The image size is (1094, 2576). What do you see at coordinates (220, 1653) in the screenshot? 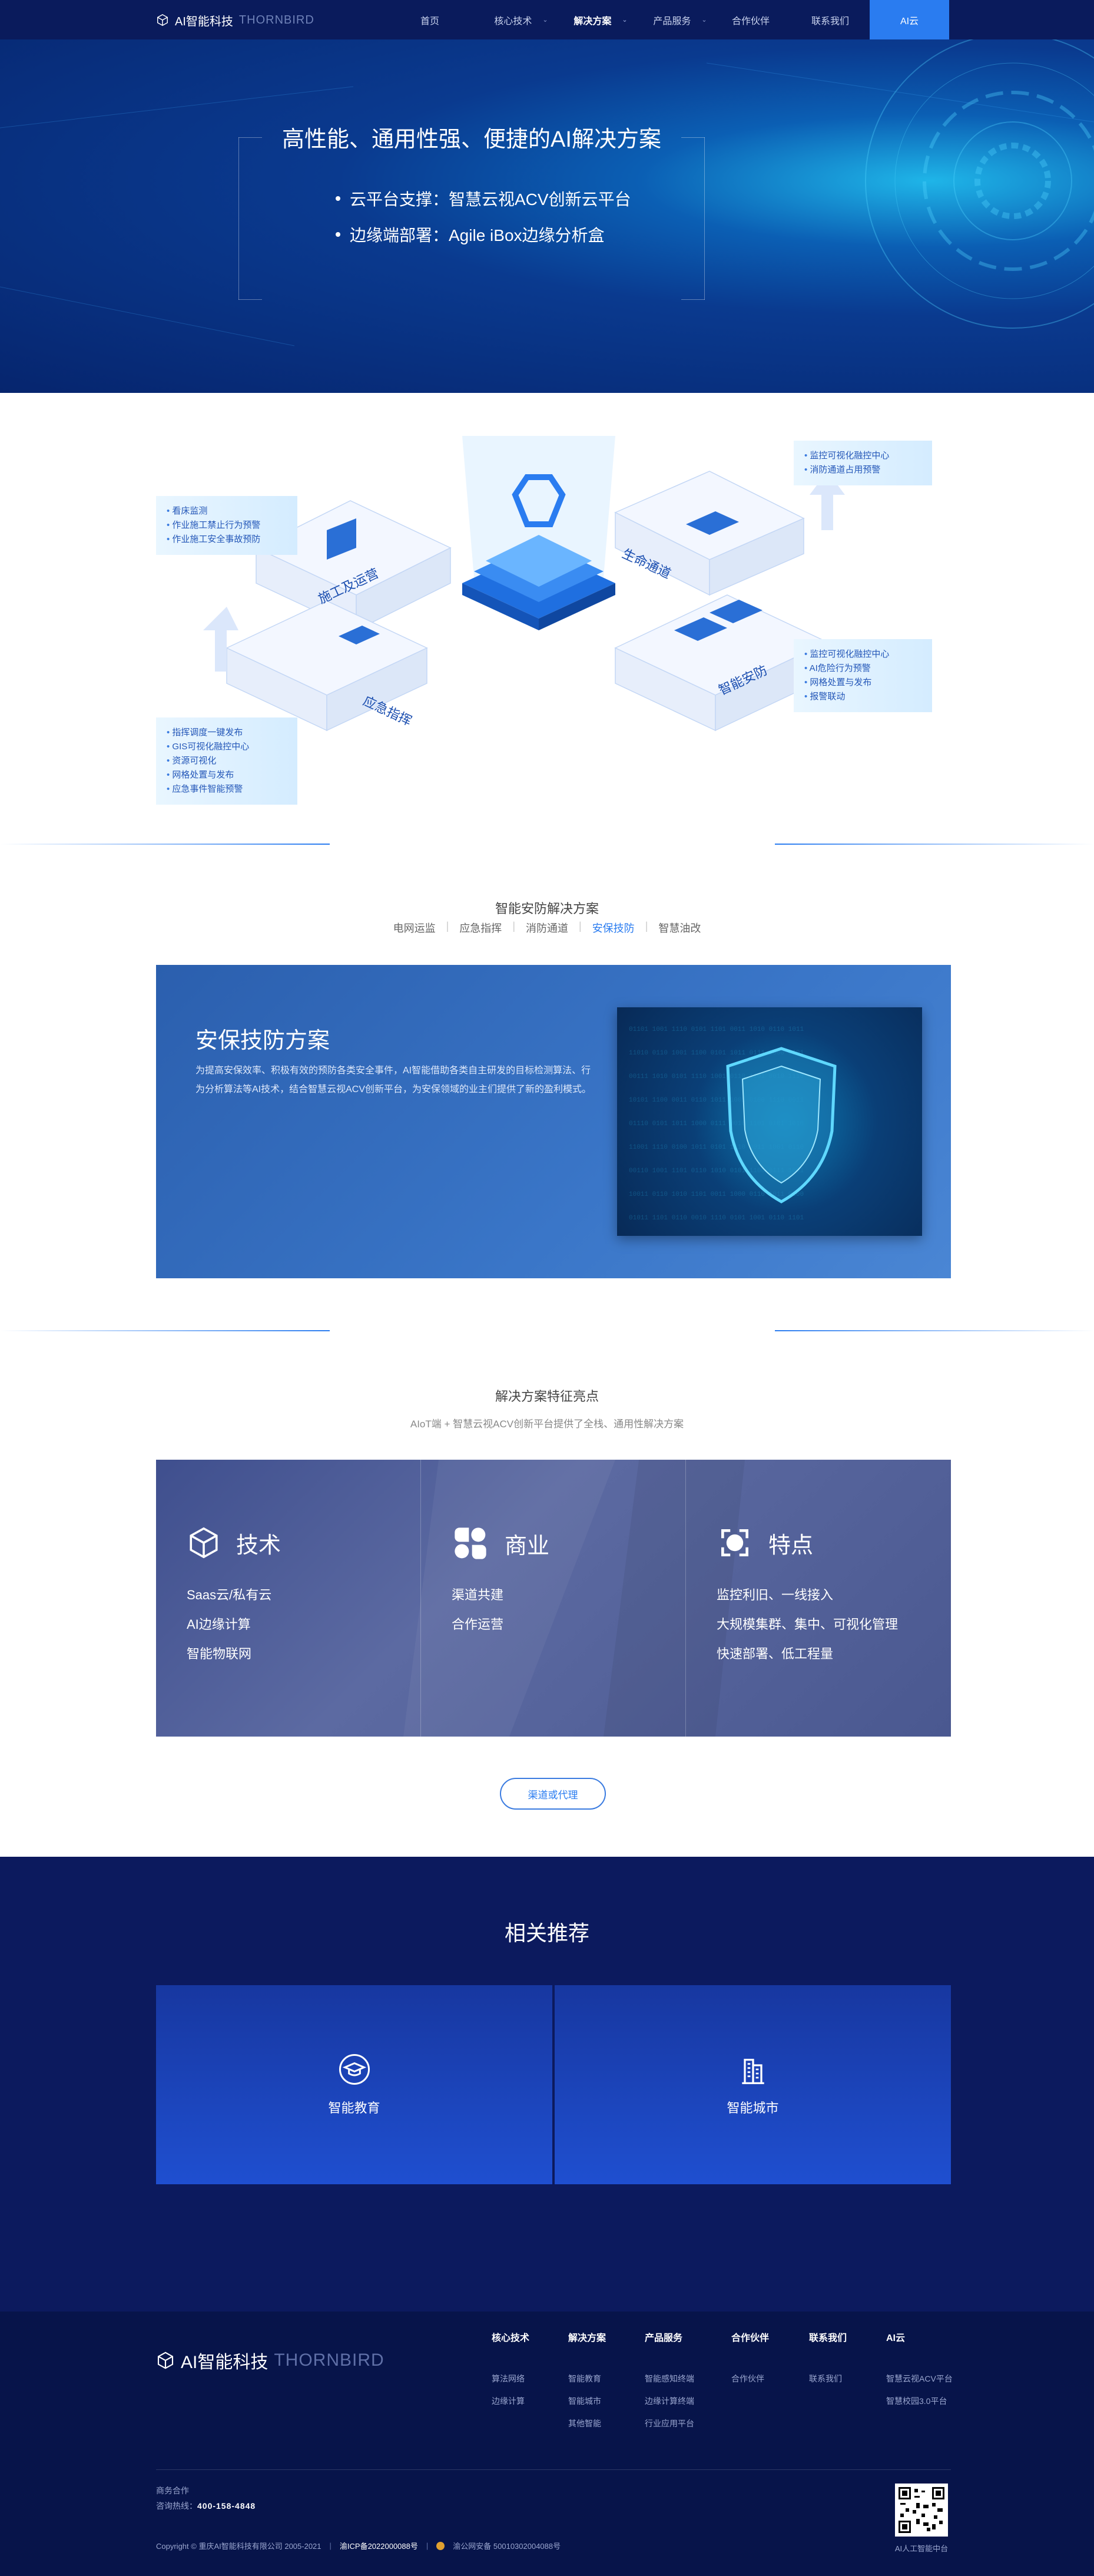
I see `feature-item: 智能物联网` at bounding box center [220, 1653].